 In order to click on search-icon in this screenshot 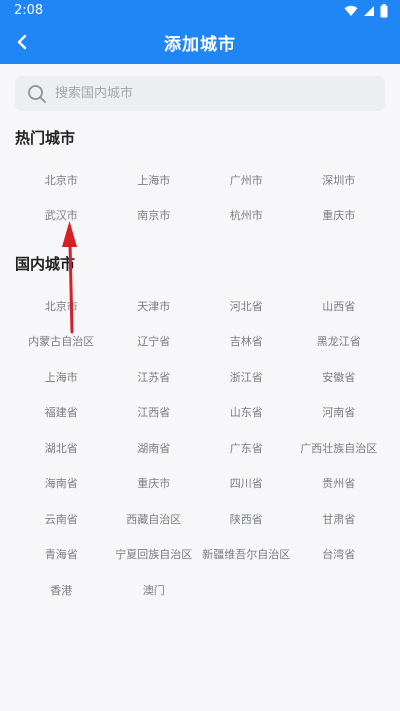, I will do `click(37, 94)`.